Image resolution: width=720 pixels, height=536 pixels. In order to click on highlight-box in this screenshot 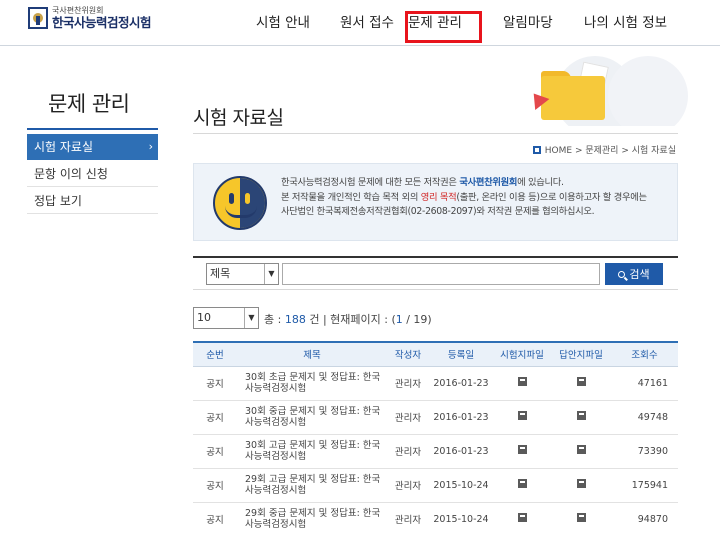, I will do `click(443, 27)`.